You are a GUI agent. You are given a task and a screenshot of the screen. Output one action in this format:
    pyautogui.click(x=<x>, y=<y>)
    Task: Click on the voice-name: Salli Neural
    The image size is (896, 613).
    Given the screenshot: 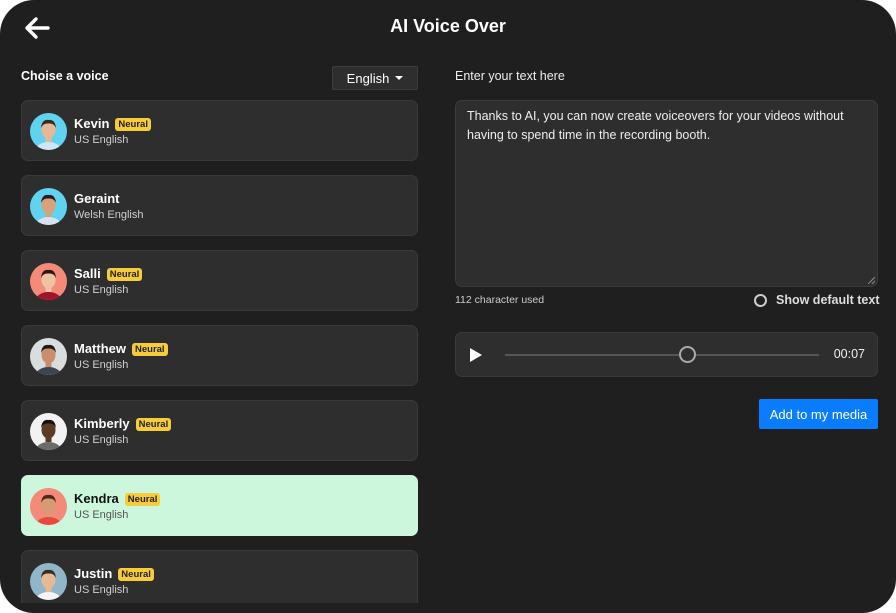 What is the action you would take?
    pyautogui.click(x=108, y=273)
    